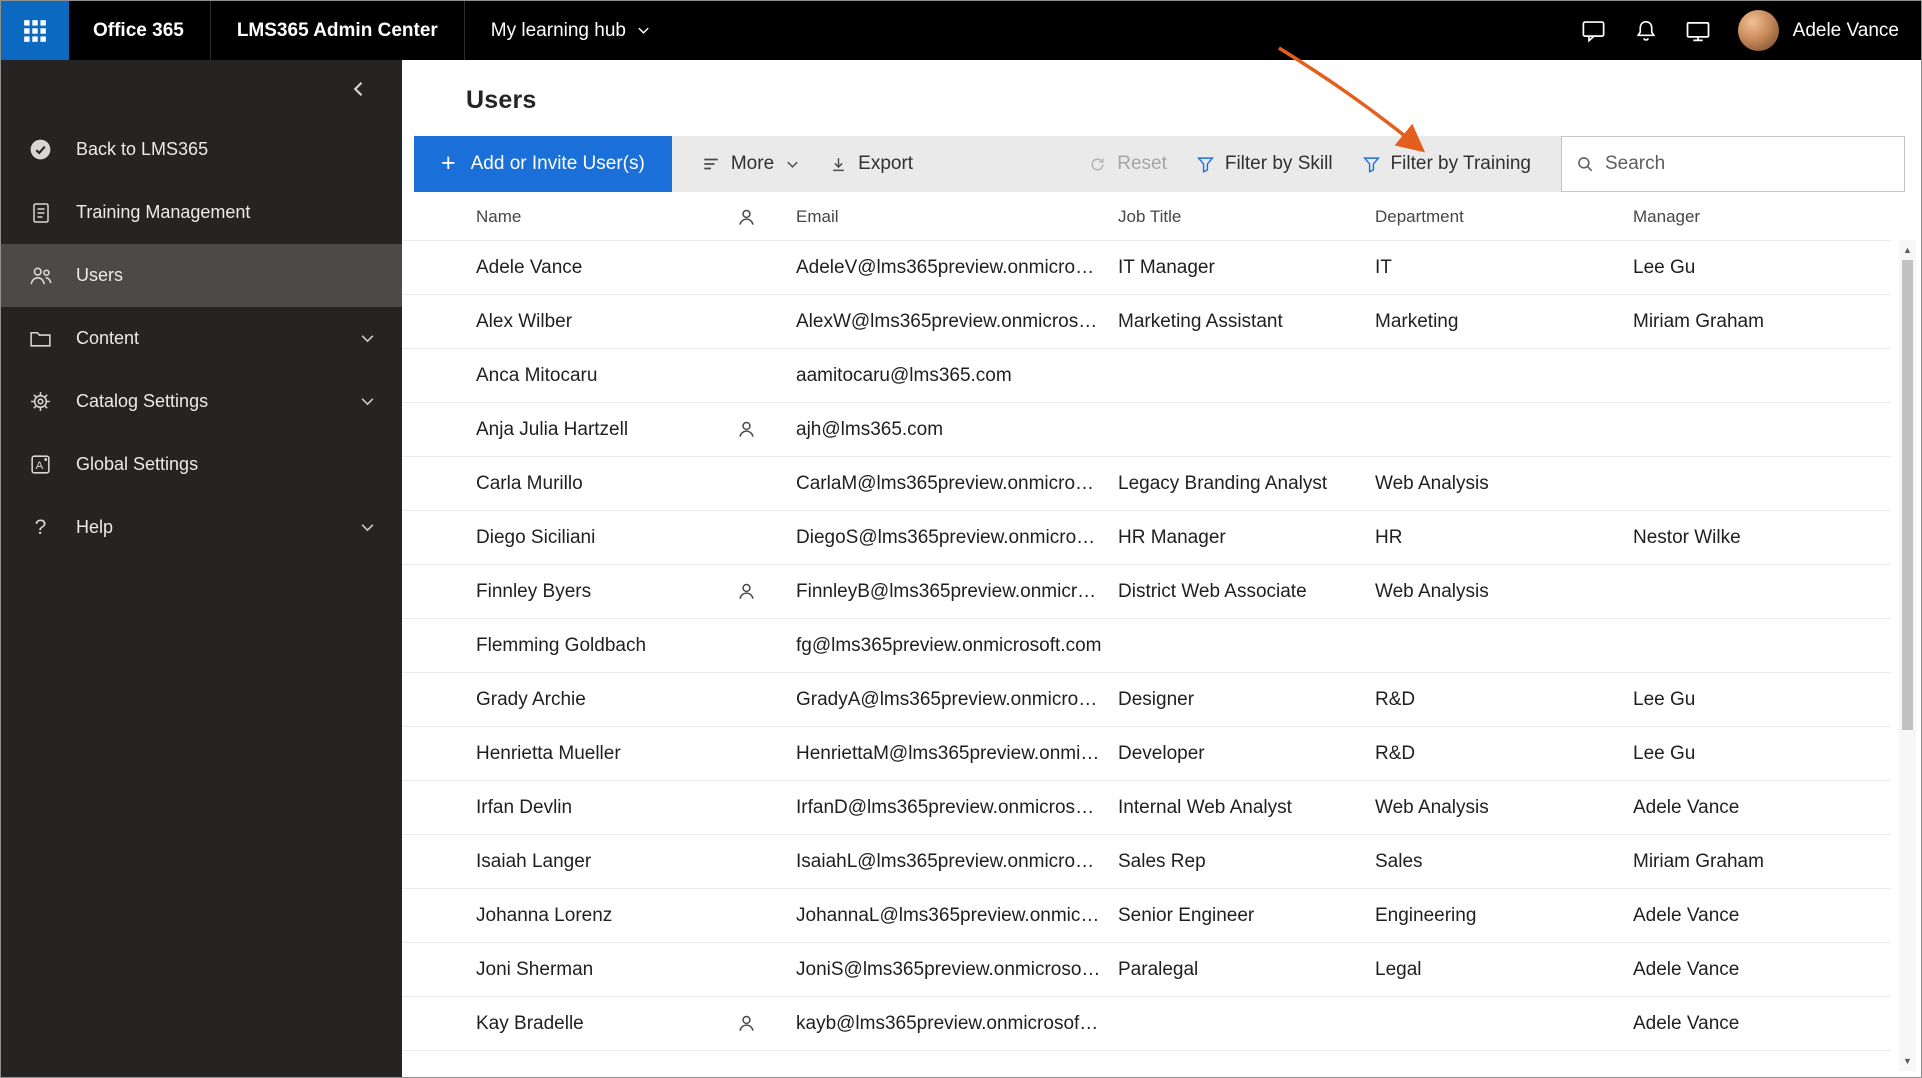 Image resolution: width=1922 pixels, height=1078 pixels. Describe the element at coordinates (1432, 591) in the screenshot. I see `user-department: Web Analysis` at that location.